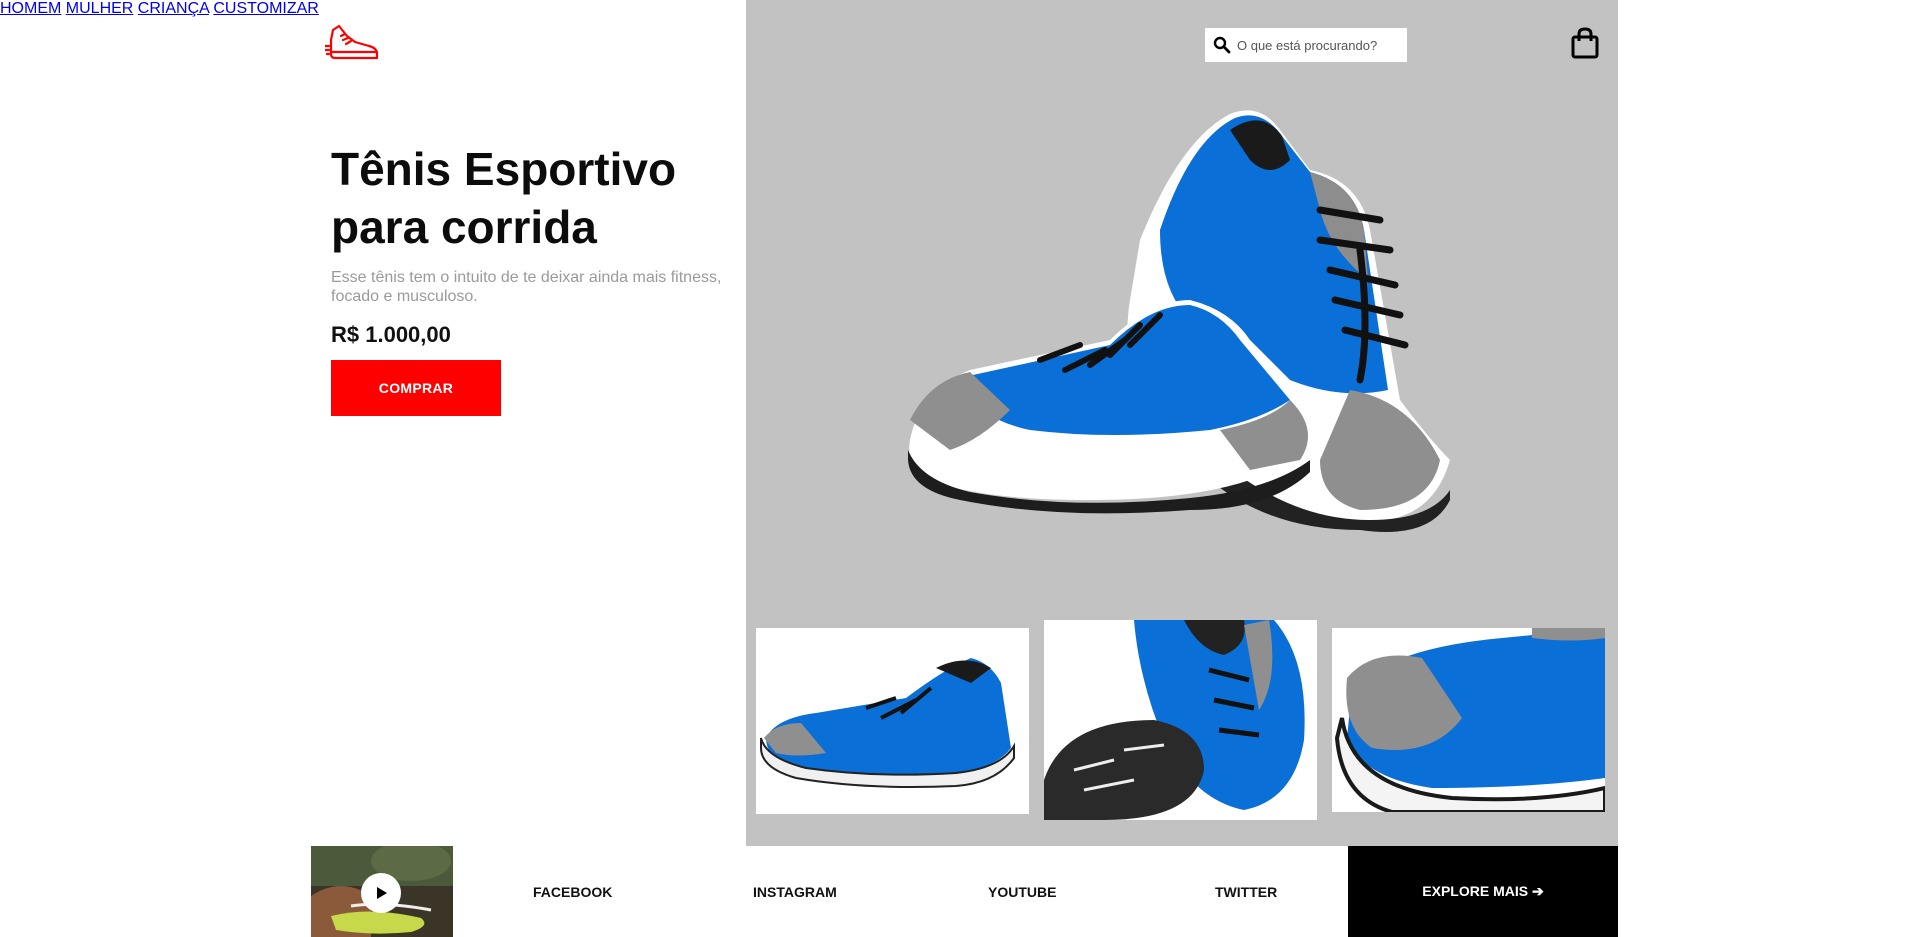 This screenshot has height=937, width=1920. Describe the element at coordinates (1585, 43) in the screenshot. I see `shopping-bag-icon` at that location.